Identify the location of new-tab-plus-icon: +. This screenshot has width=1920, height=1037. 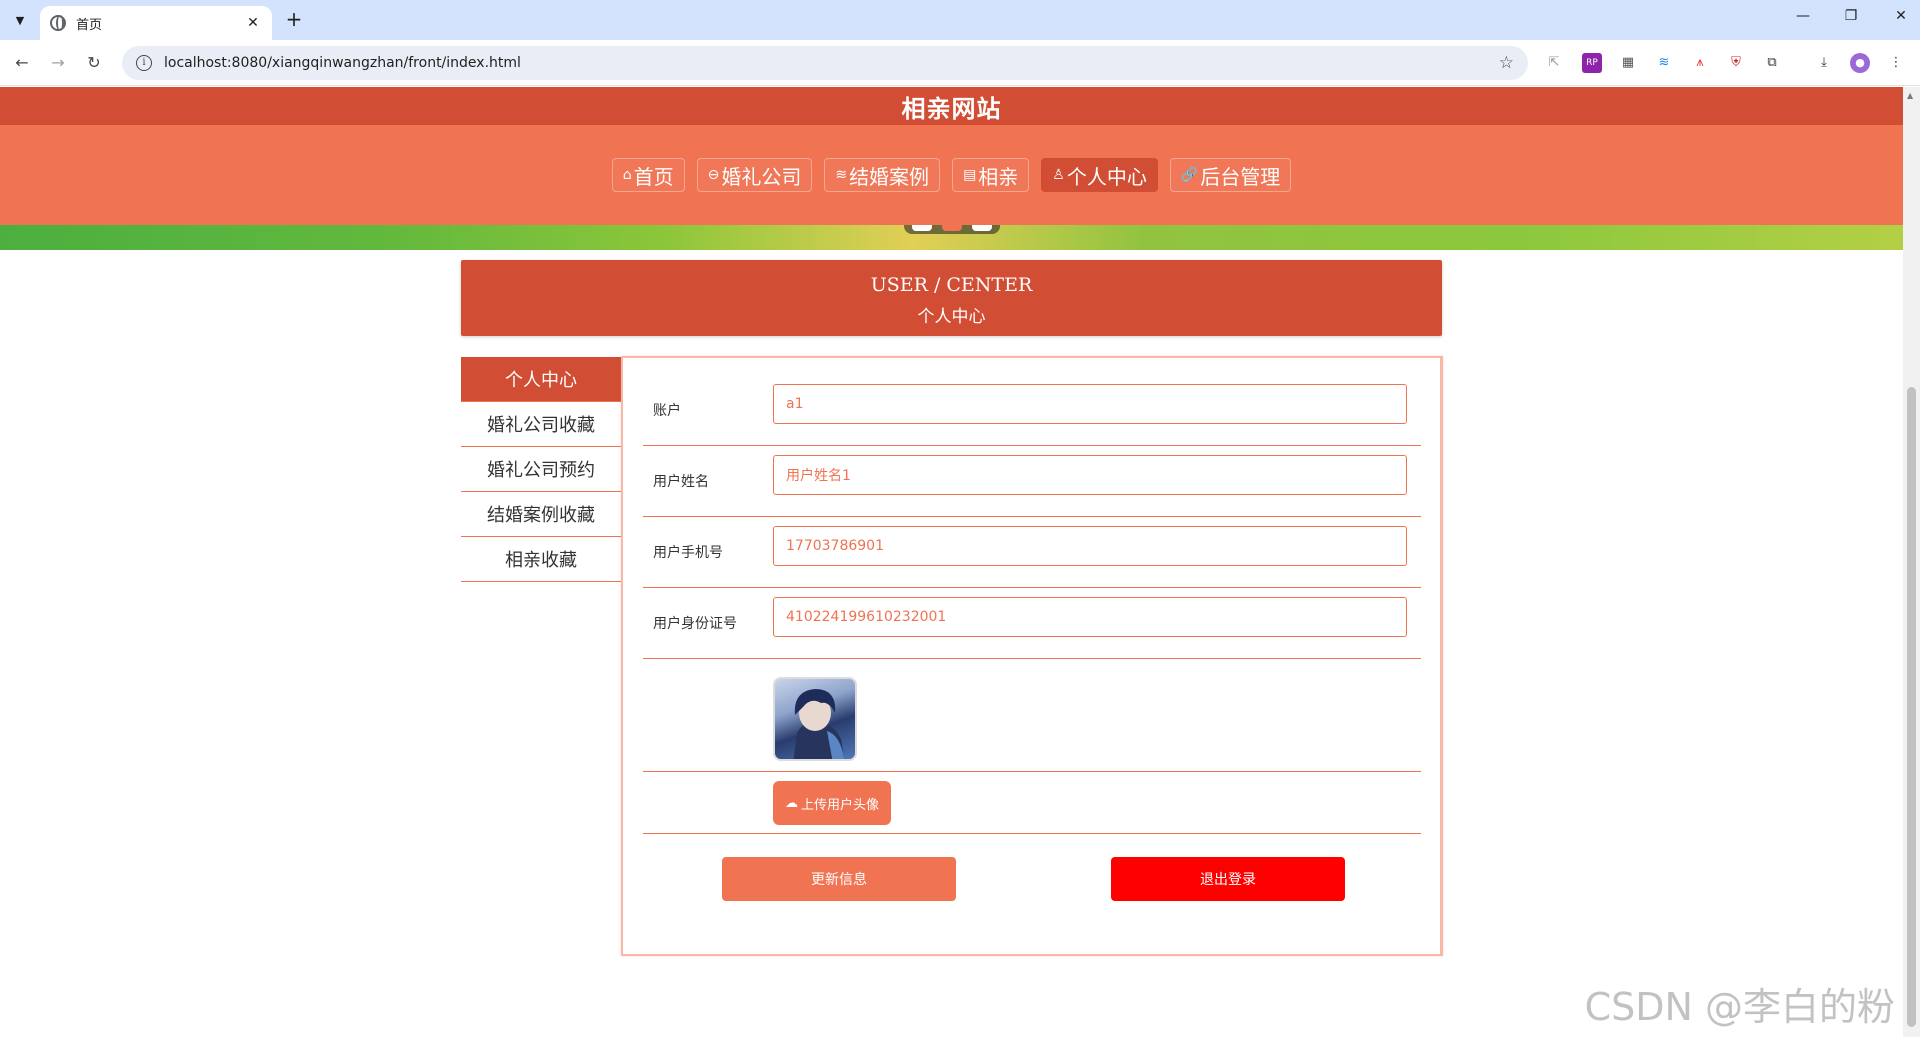
(294, 20).